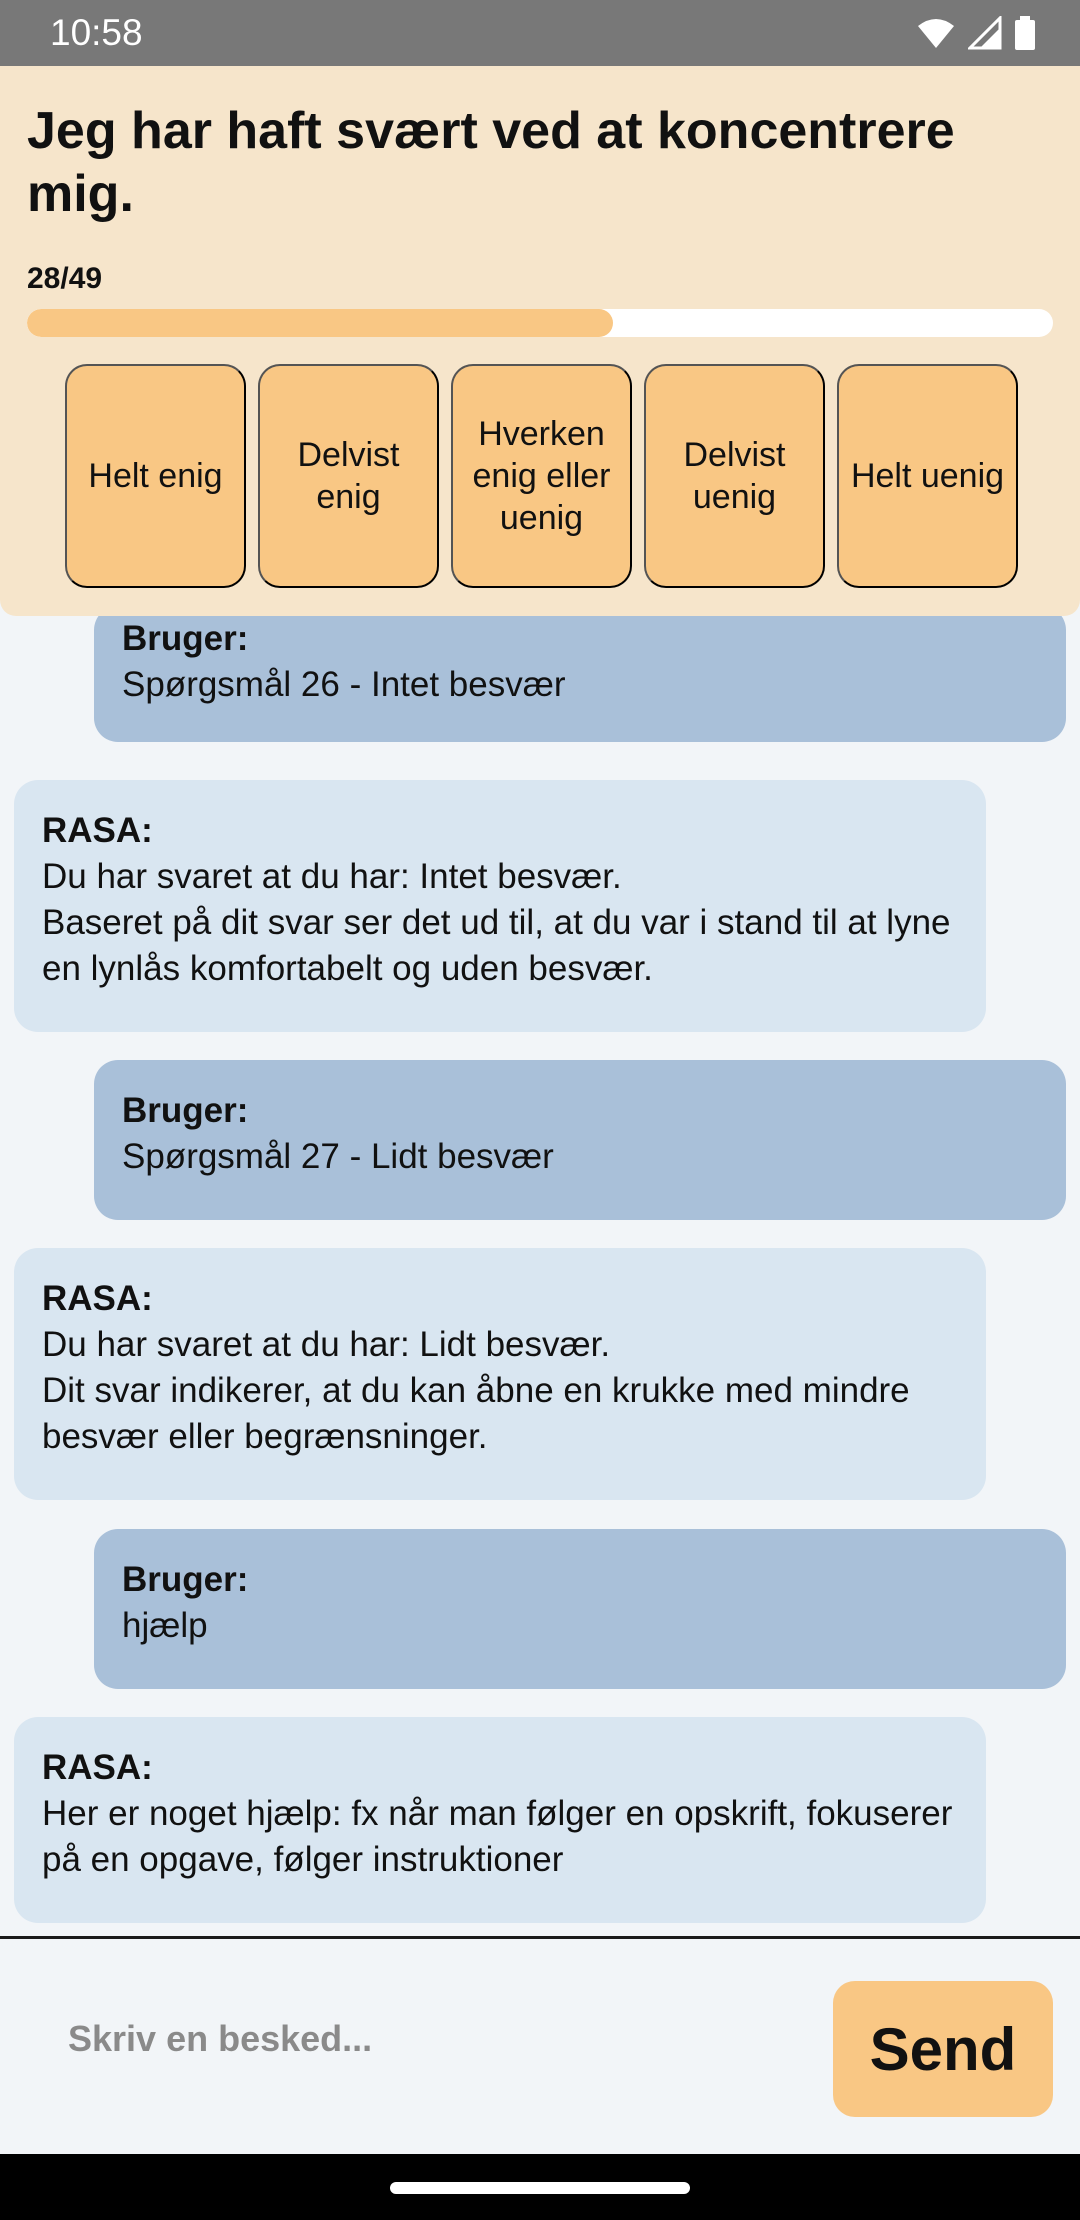 The height and width of the screenshot is (2220, 1080). Describe the element at coordinates (1025, 33) in the screenshot. I see `battery-icon` at that location.